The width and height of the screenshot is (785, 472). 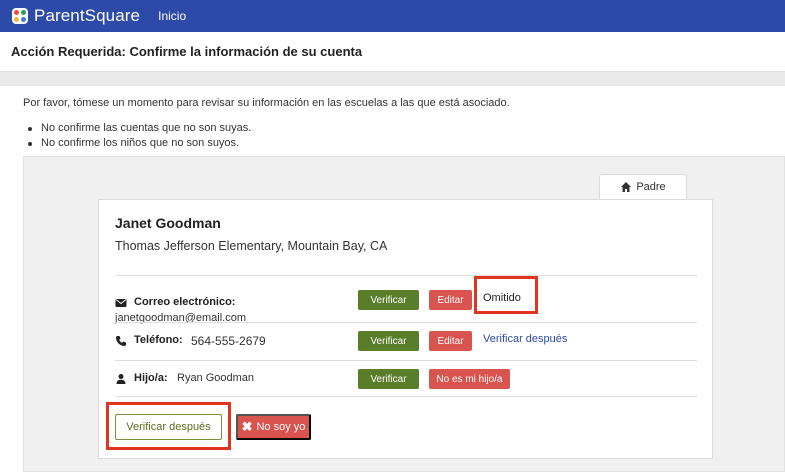 What do you see at coordinates (139, 143) in the screenshot?
I see `rule-item: No confirme los niños que no son suyos.` at bounding box center [139, 143].